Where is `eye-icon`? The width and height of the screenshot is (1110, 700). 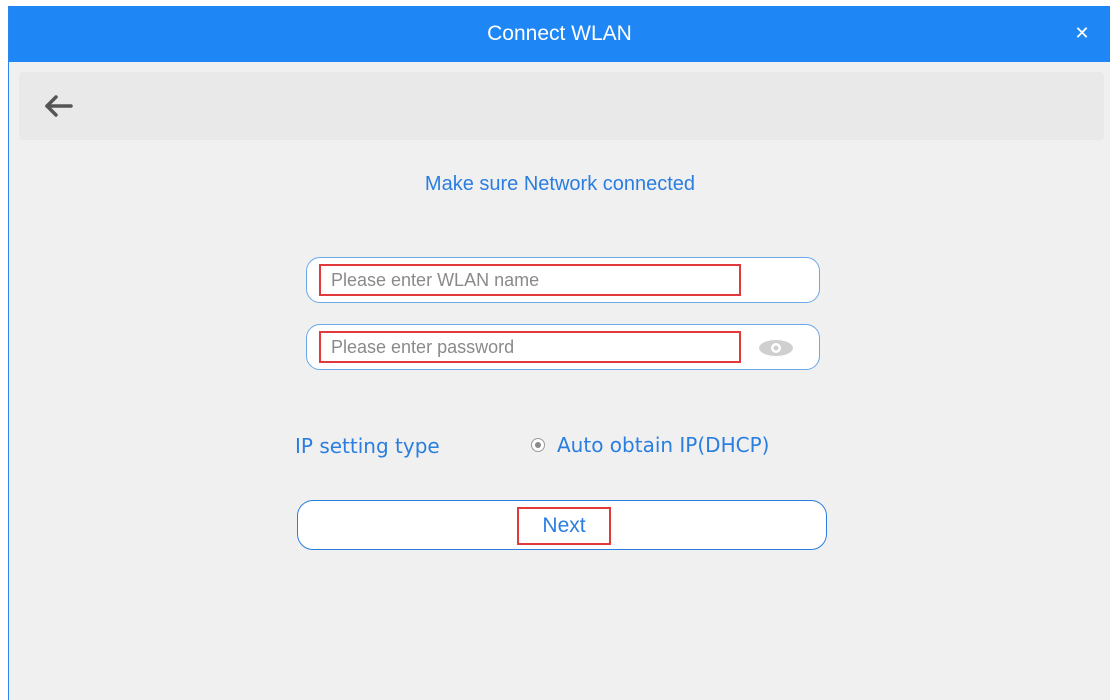
eye-icon is located at coordinates (776, 348).